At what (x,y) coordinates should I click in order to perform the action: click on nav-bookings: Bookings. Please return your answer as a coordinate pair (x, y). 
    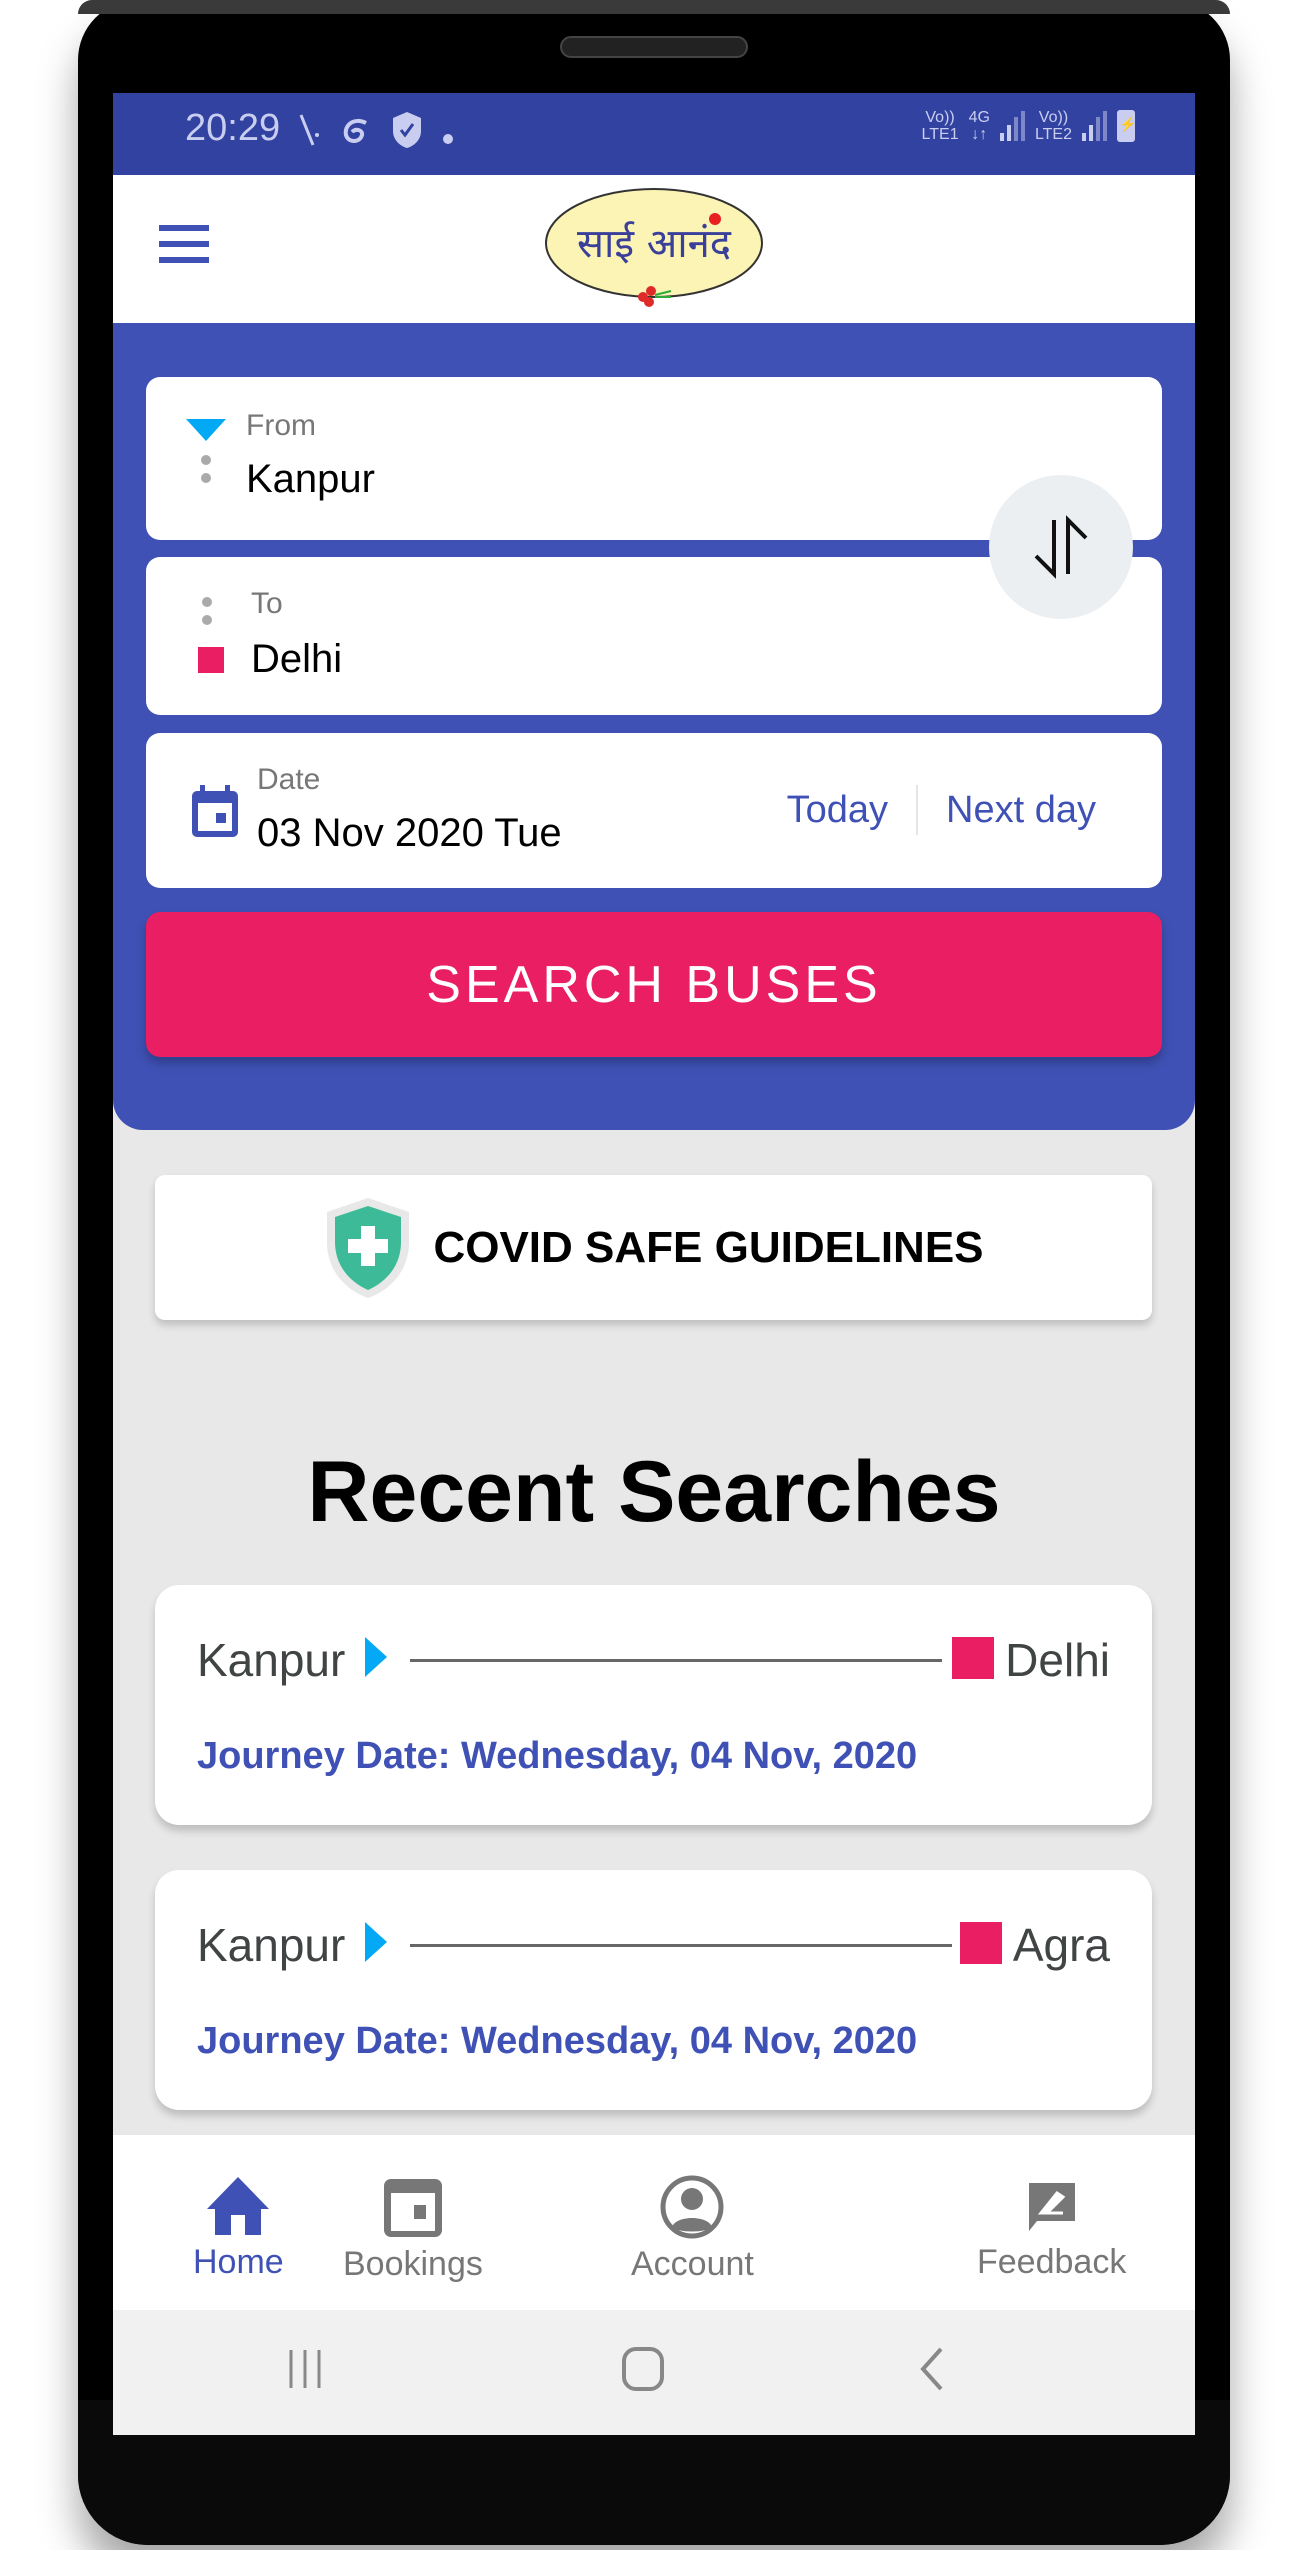
    Looking at the image, I should click on (413, 2229).